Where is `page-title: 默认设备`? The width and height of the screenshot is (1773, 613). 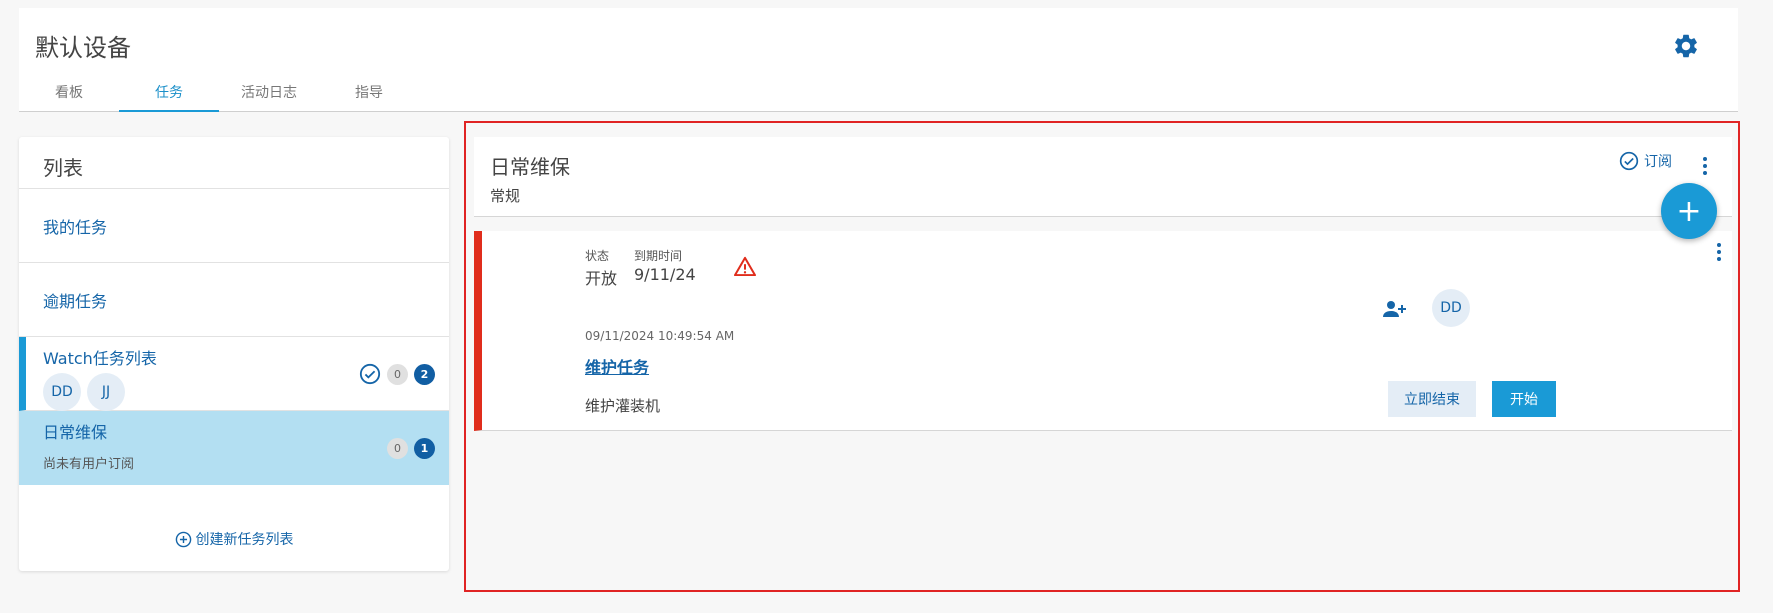
page-title: 默认设备 is located at coordinates (83, 48).